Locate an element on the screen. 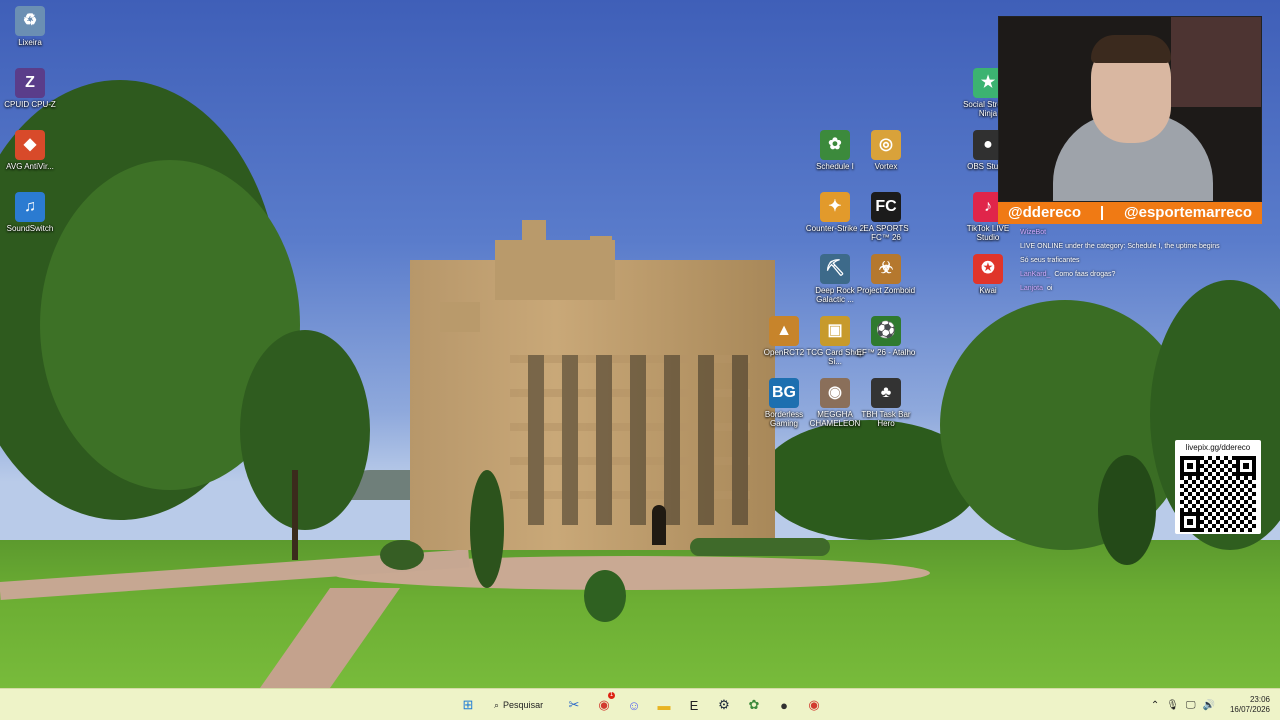 The image size is (1280, 720). app-icon: ◉ is located at coordinates (835, 393).